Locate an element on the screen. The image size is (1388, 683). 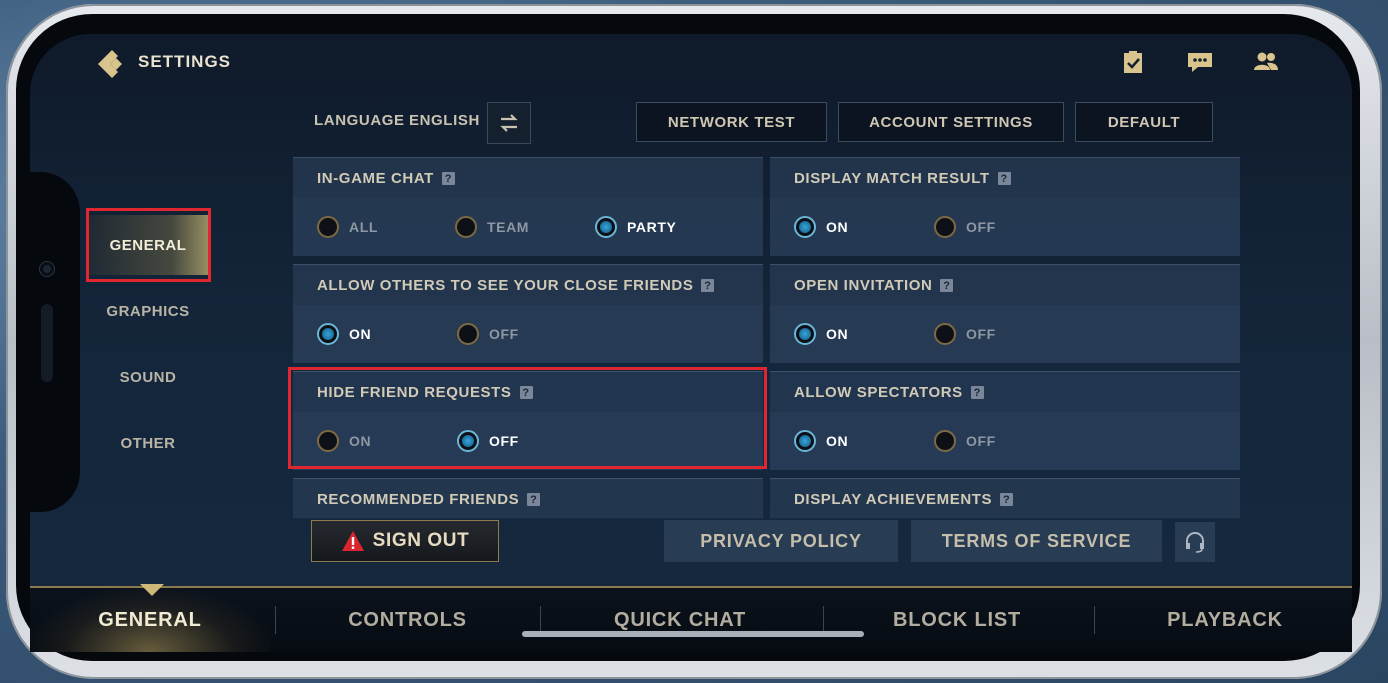
language-value: ENGLISH is located at coordinates (444, 120).